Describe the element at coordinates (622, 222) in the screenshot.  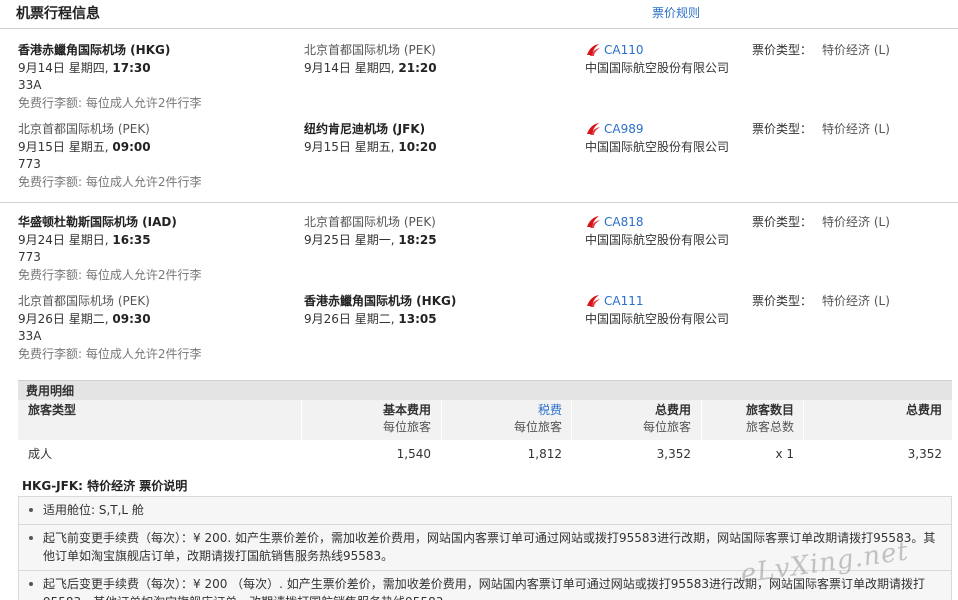
I see `flight-number-link: CA818` at that location.